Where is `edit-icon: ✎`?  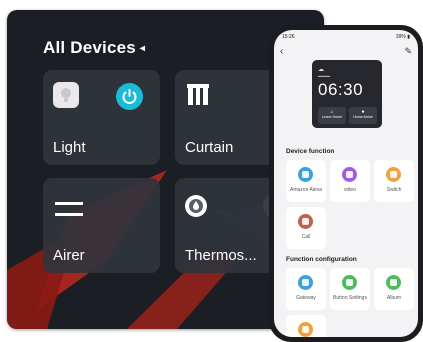
edit-icon: ✎ is located at coordinates (408, 51).